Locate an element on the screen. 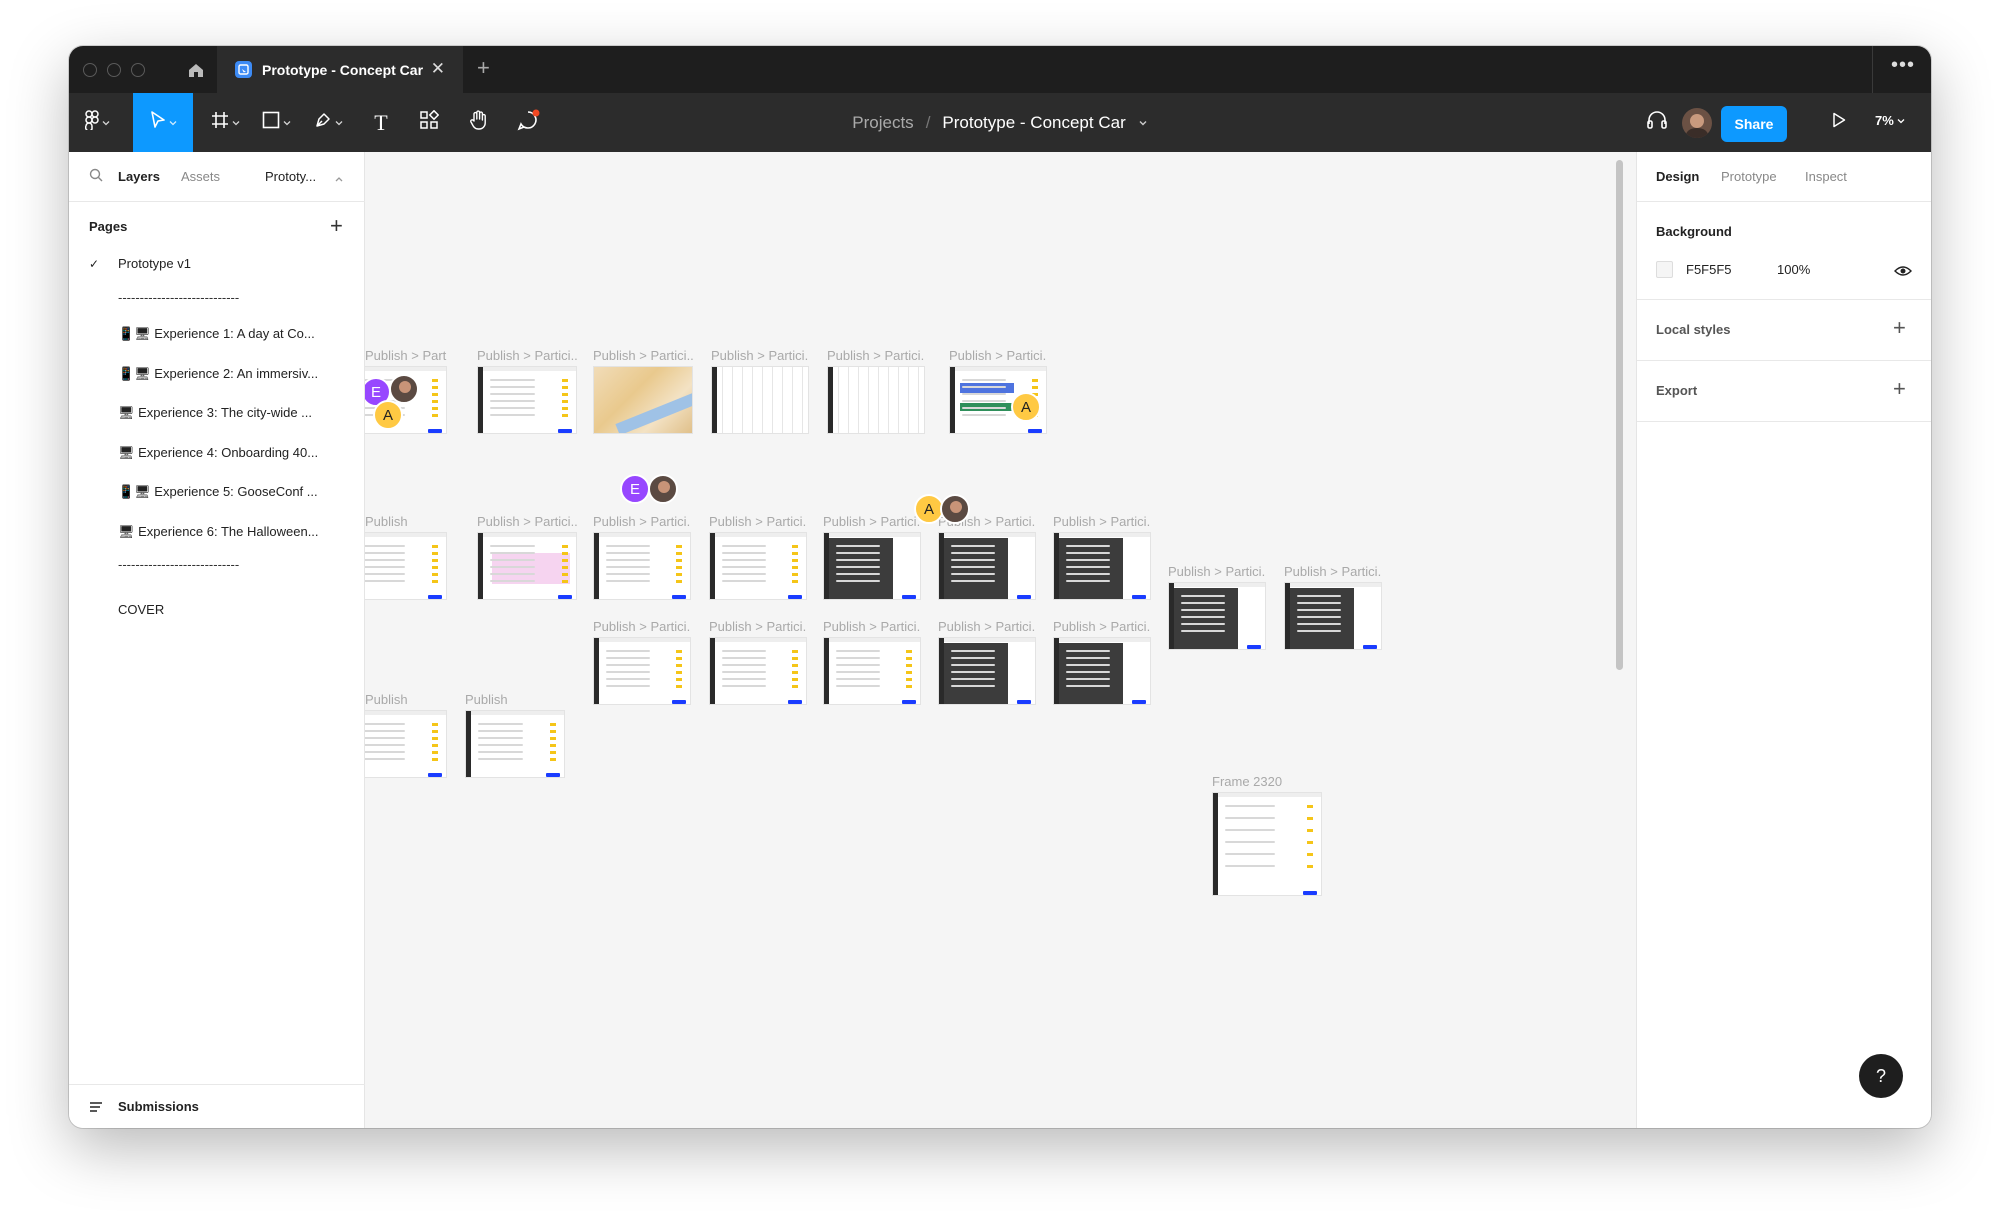  vertical-scrollbar is located at coordinates (1619, 415).